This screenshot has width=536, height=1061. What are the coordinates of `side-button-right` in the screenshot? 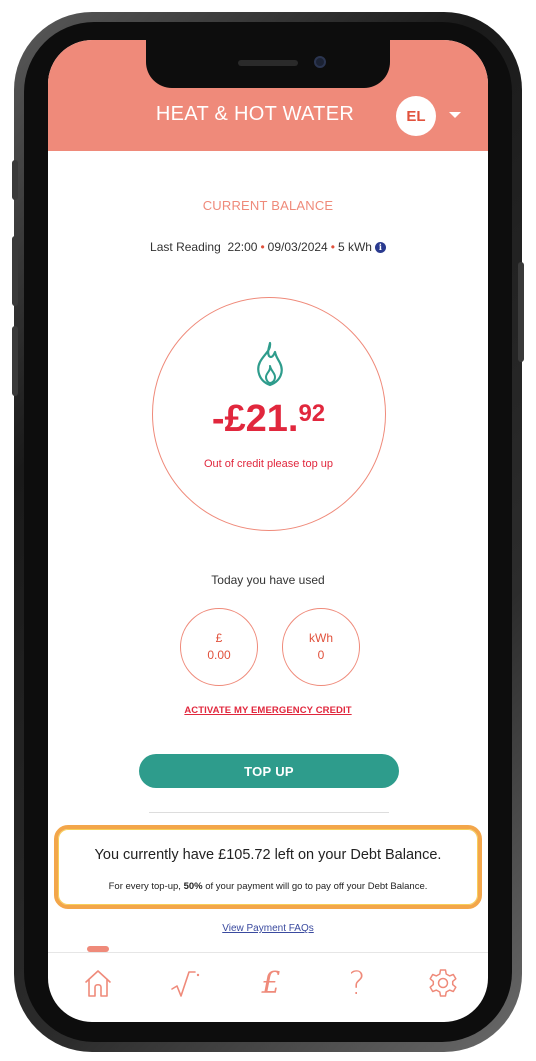 It's located at (521, 312).